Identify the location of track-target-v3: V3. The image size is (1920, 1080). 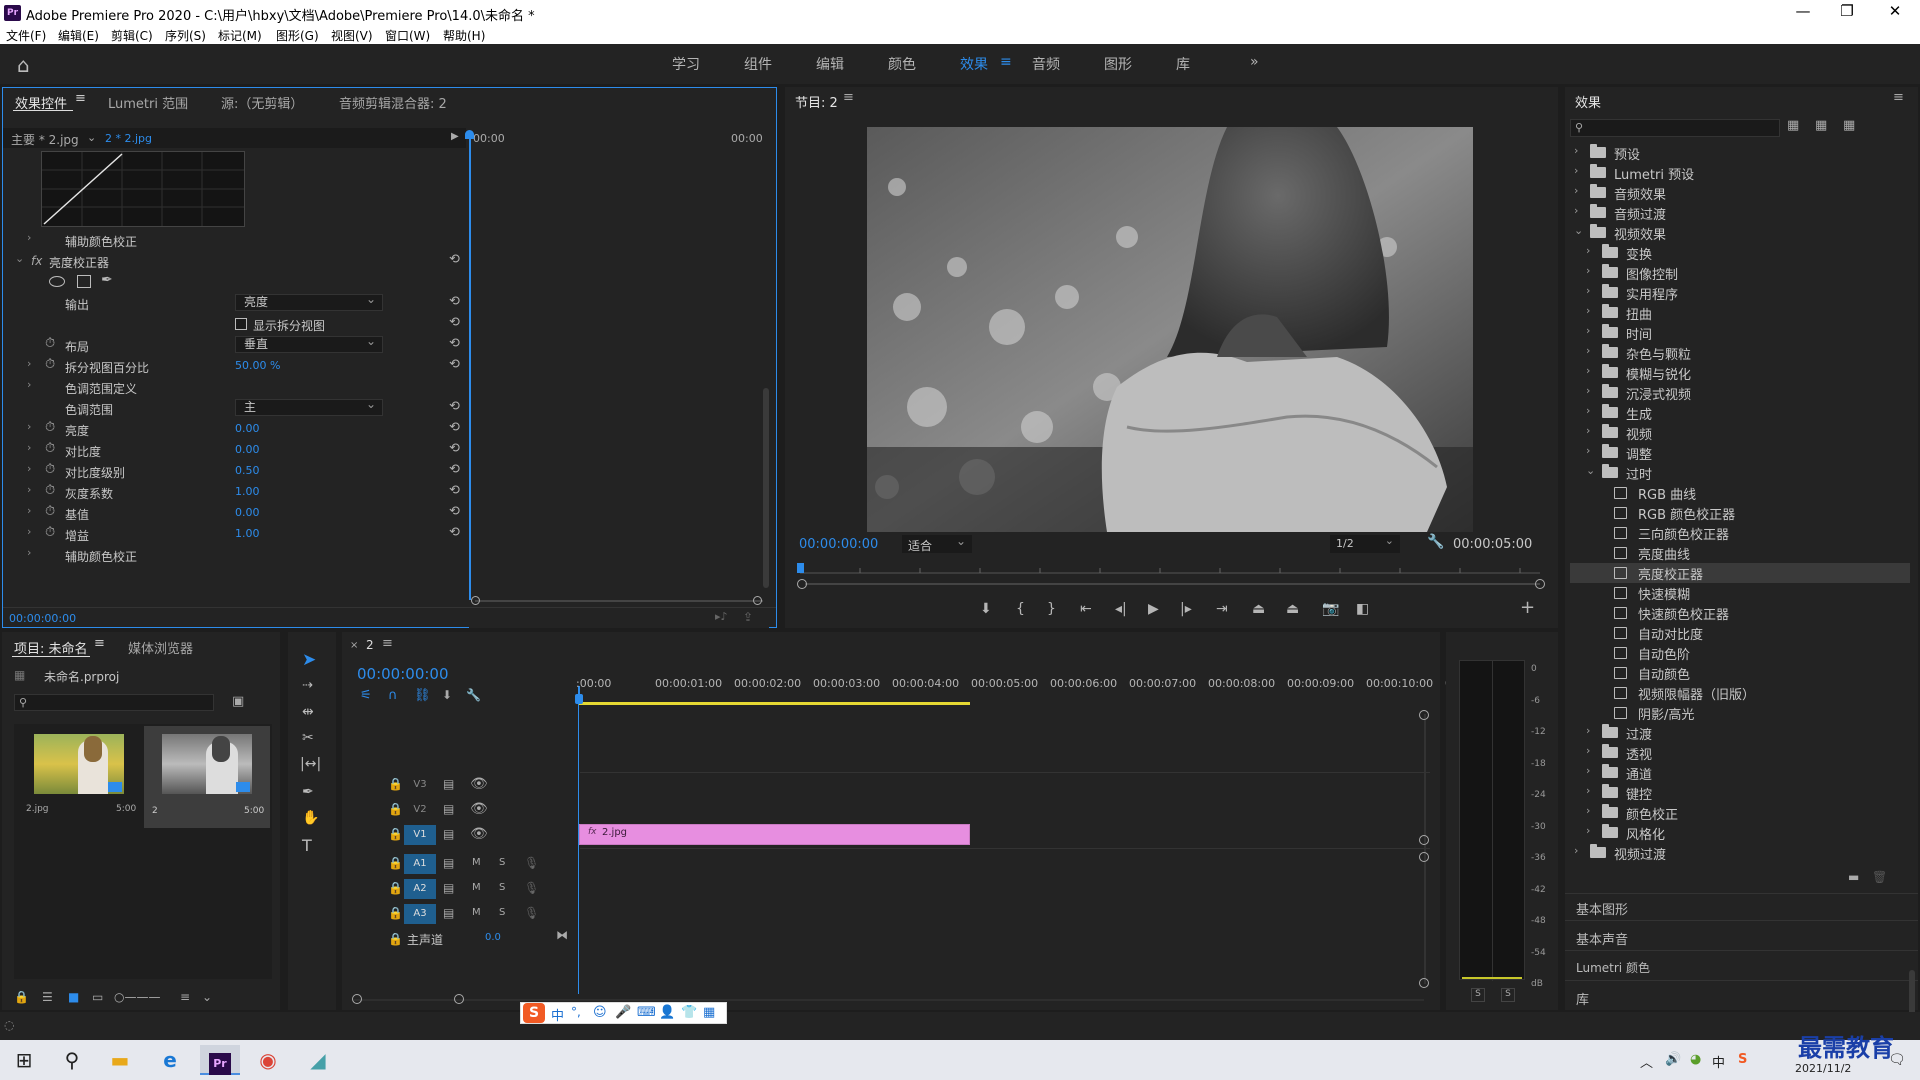
(420, 785).